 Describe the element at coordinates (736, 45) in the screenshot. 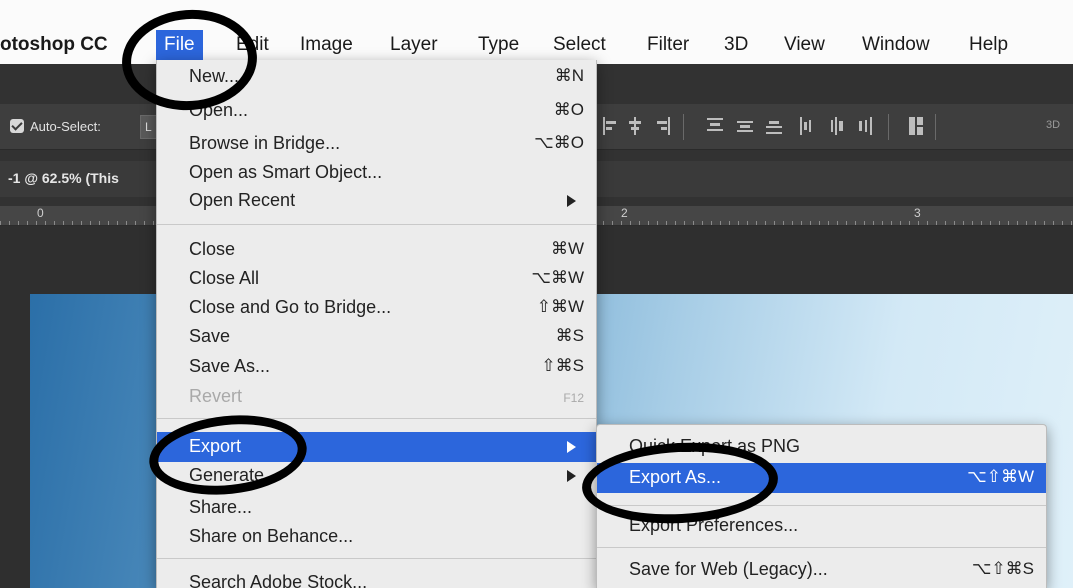

I see `menu-3d: 3D` at that location.